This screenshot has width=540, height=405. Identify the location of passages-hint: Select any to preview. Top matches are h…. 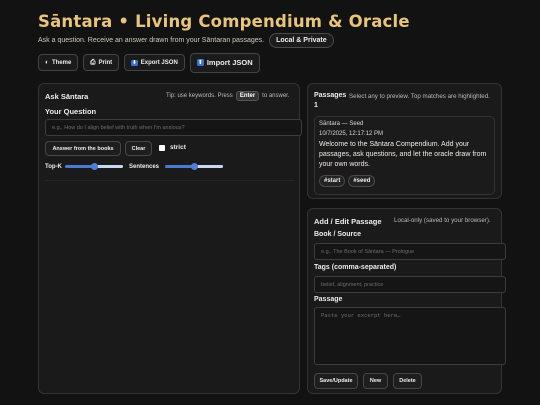
(419, 96).